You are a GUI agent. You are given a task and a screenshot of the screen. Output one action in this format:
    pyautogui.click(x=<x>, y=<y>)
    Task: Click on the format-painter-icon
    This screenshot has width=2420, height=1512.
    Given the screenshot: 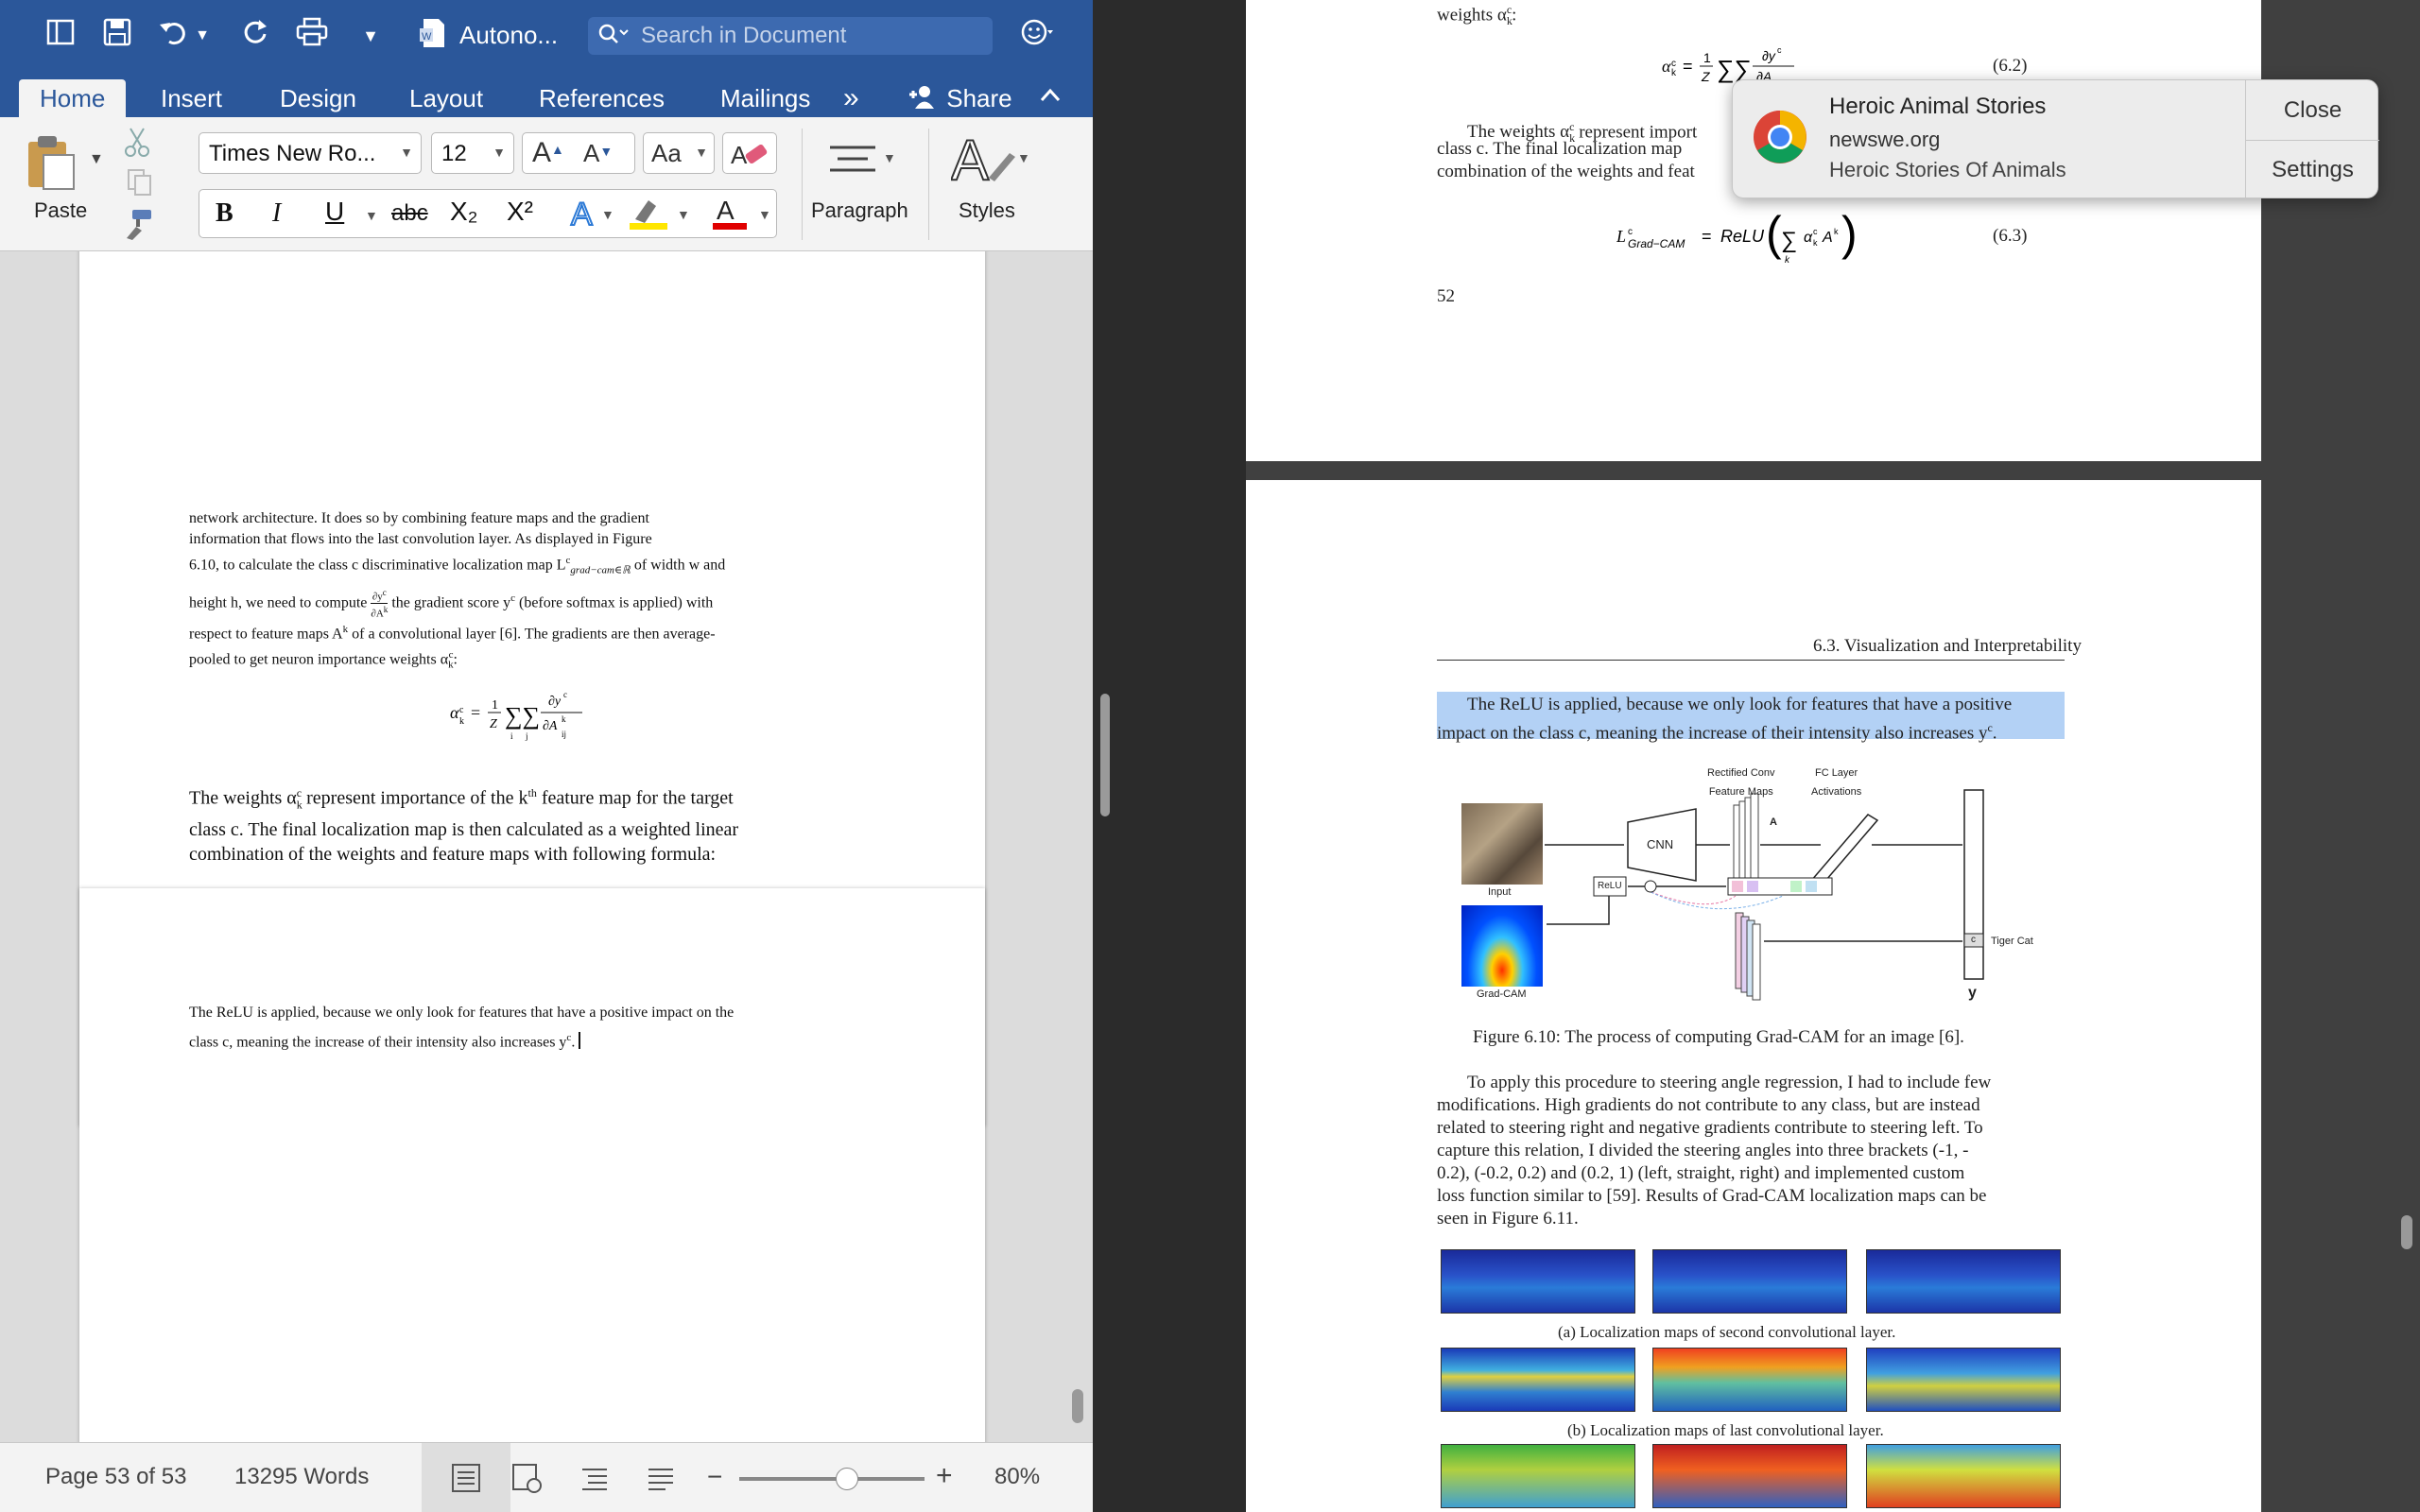 What is the action you would take?
    pyautogui.click(x=139, y=226)
    